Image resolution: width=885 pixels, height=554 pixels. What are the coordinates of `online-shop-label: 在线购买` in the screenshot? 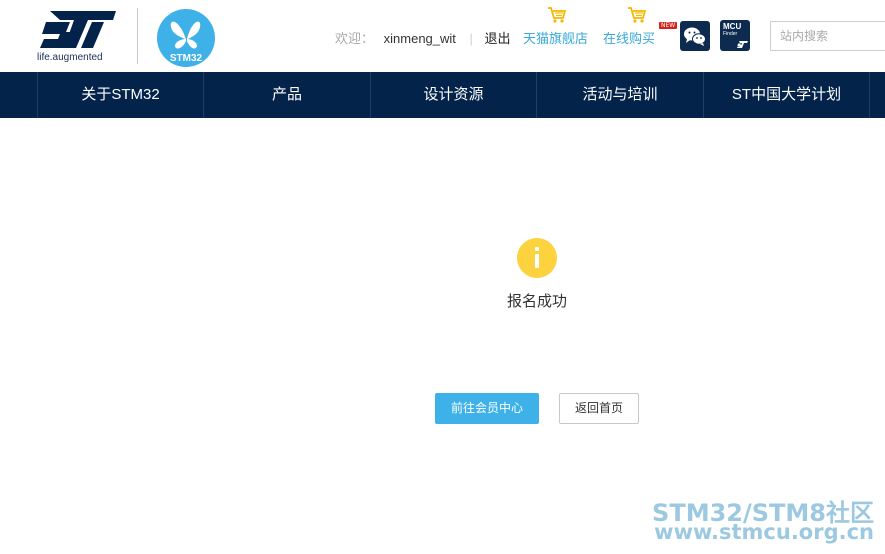 It's located at (629, 38).